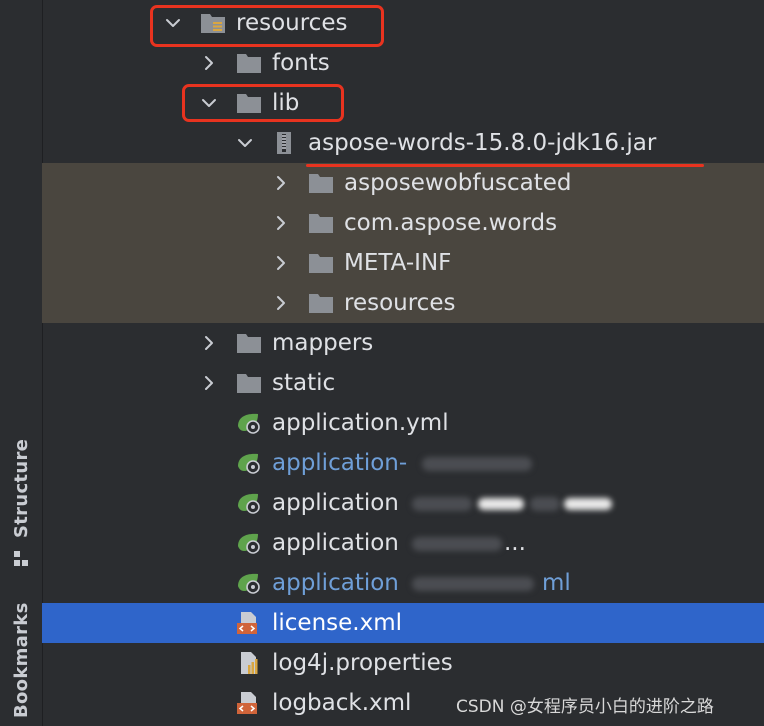 The width and height of the screenshot is (764, 726). Describe the element at coordinates (284, 143) in the screenshot. I see `jar-archive-icon` at that location.